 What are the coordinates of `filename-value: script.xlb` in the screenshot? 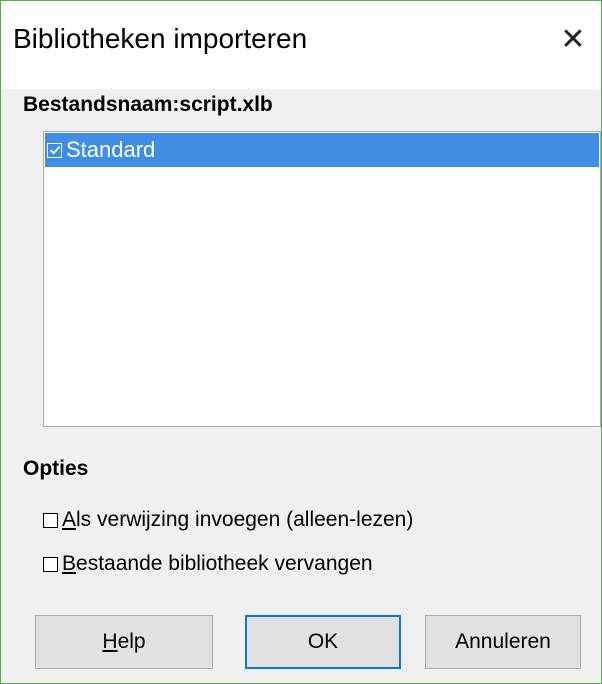 It's located at (226, 104).